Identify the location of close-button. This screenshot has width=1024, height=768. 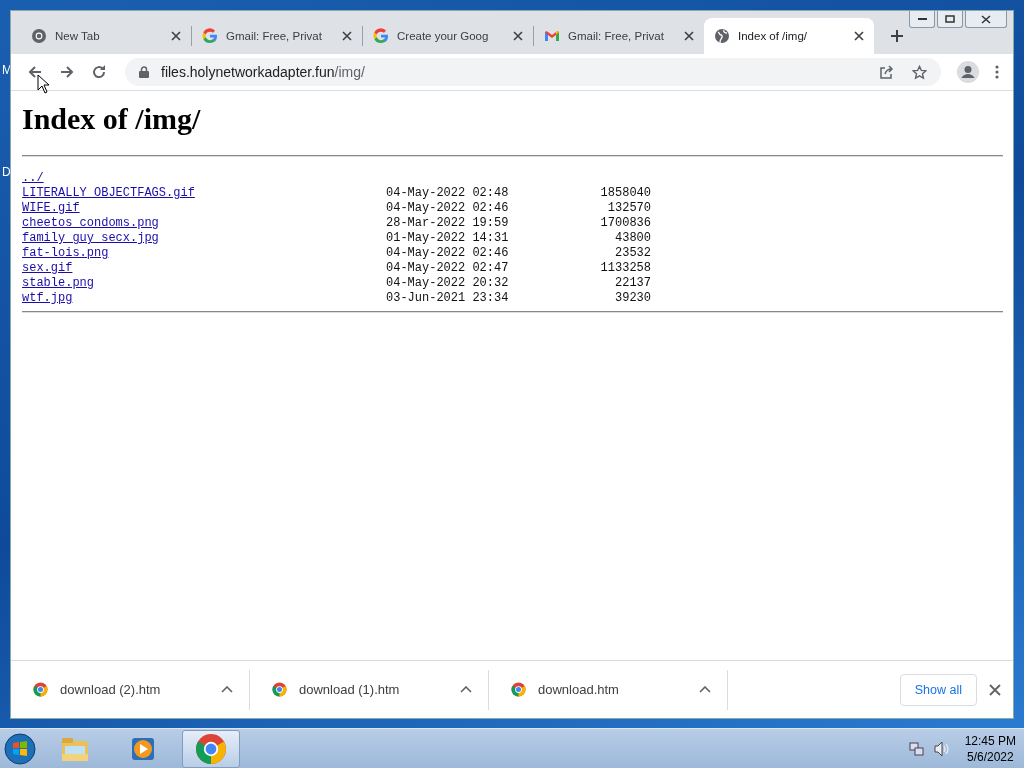
(986, 19).